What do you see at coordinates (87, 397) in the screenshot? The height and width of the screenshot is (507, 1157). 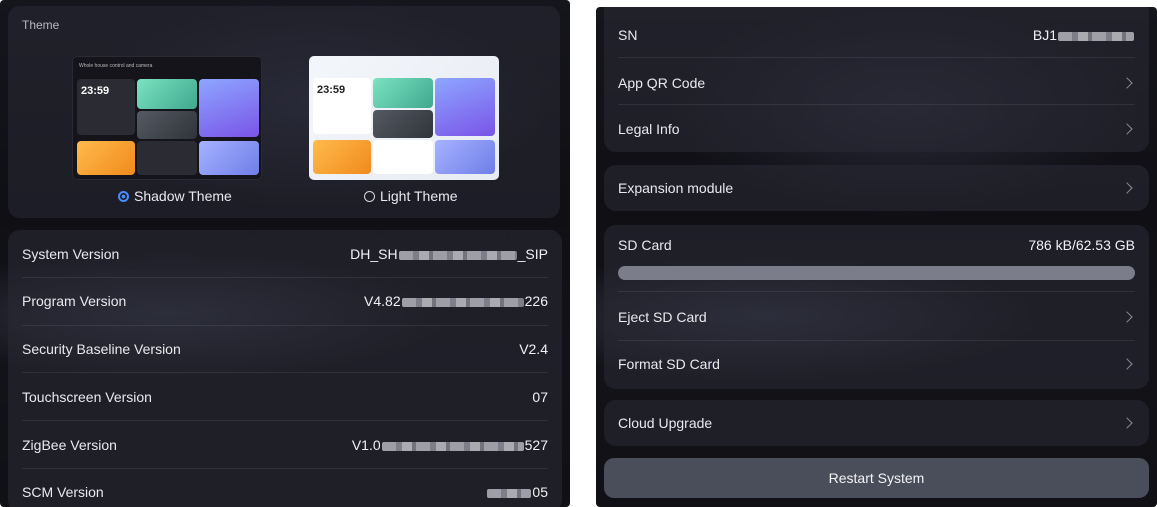 I see `touchscreen-version-label: Touchscreen Version` at bounding box center [87, 397].